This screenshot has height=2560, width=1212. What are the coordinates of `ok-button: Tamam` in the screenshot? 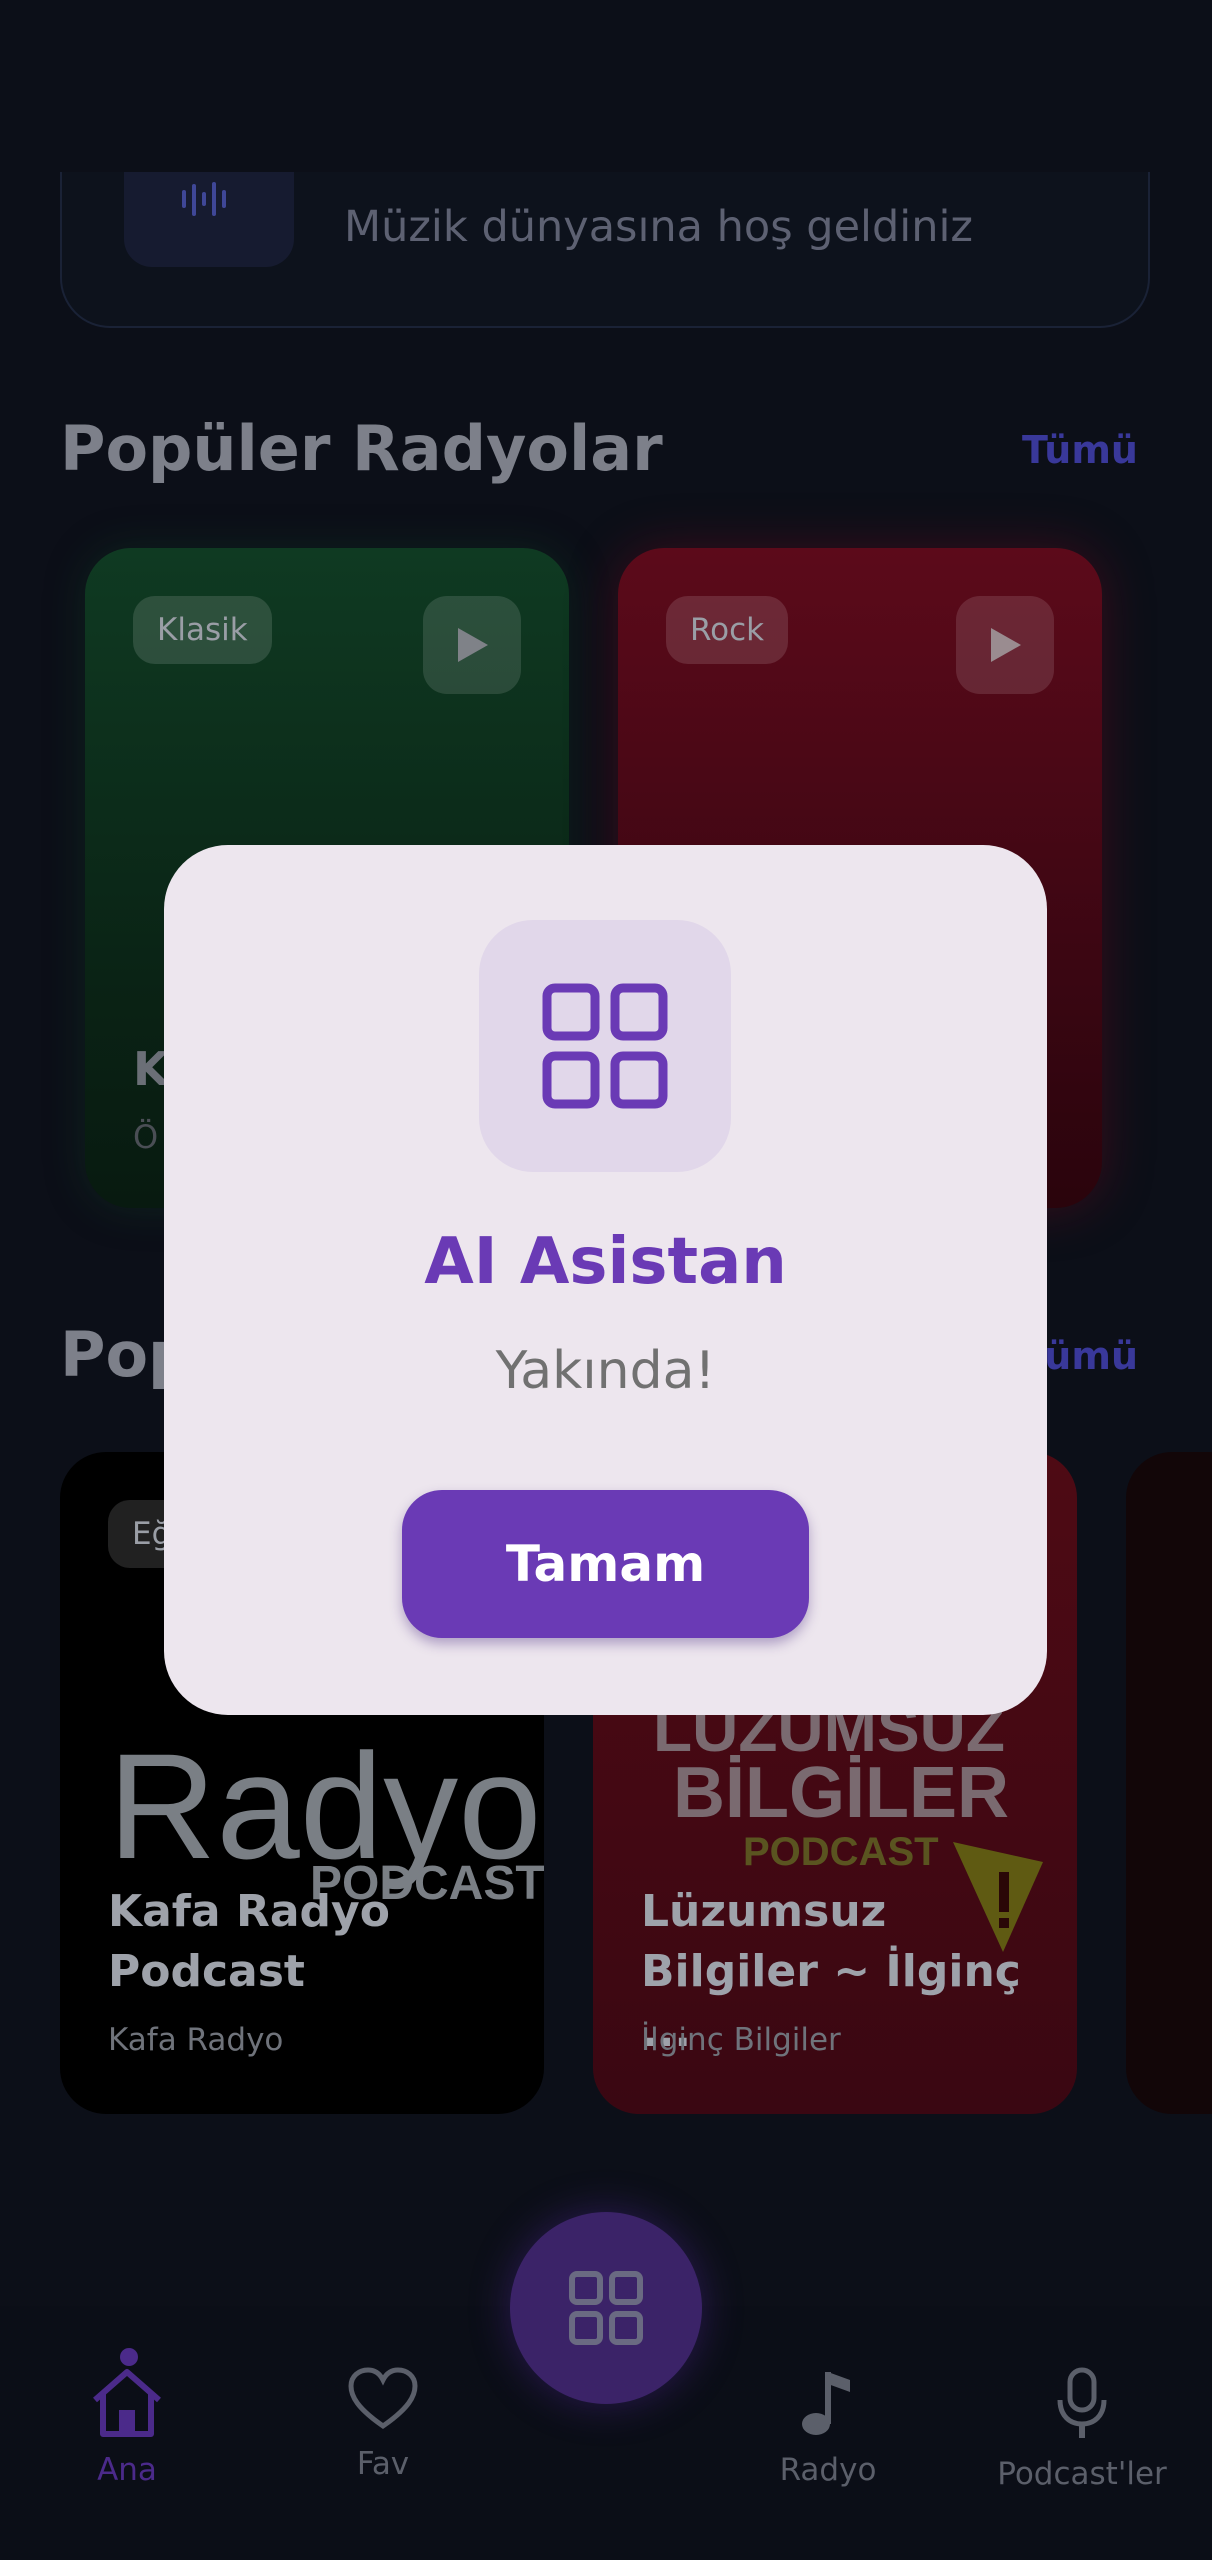 It's located at (605, 1564).